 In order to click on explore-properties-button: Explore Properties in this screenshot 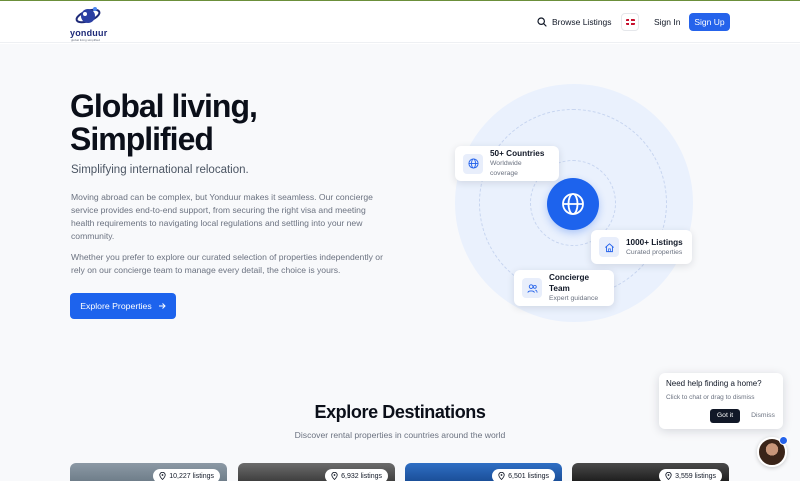, I will do `click(123, 306)`.